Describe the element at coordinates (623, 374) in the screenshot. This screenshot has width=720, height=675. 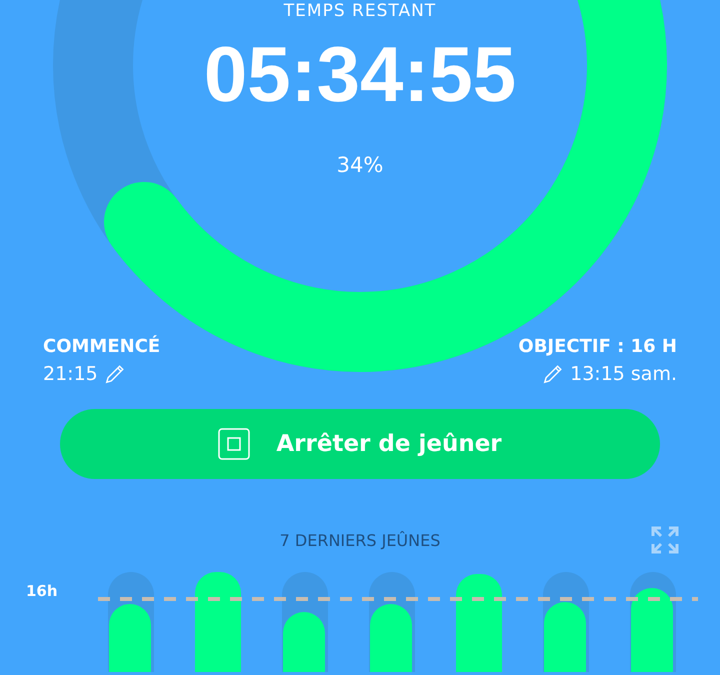
I see `goal-time: 13:15 sam.` at that location.